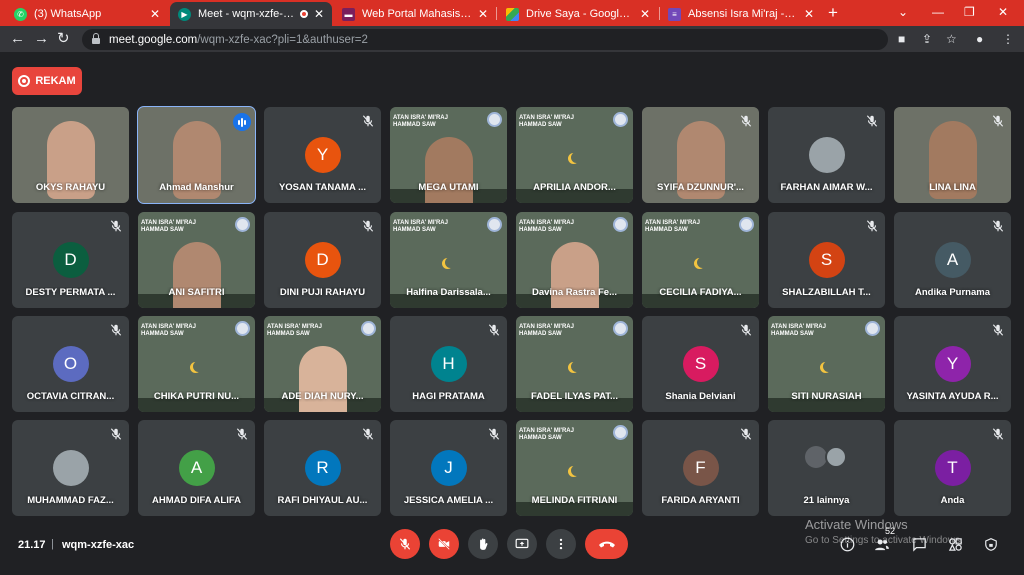 This screenshot has width=1024, height=575. I want to click on more-options-button, so click(561, 544).